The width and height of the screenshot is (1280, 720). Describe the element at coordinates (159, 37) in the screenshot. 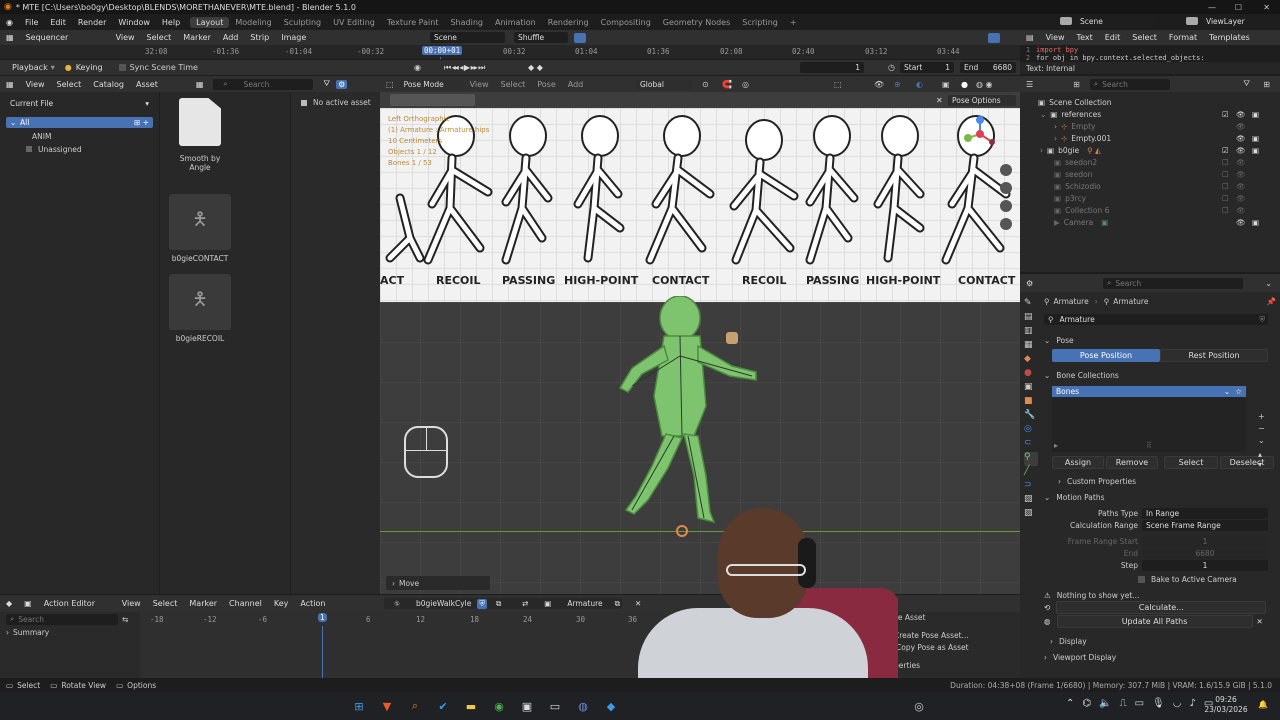

I see `seq-menu-select: Select` at that location.